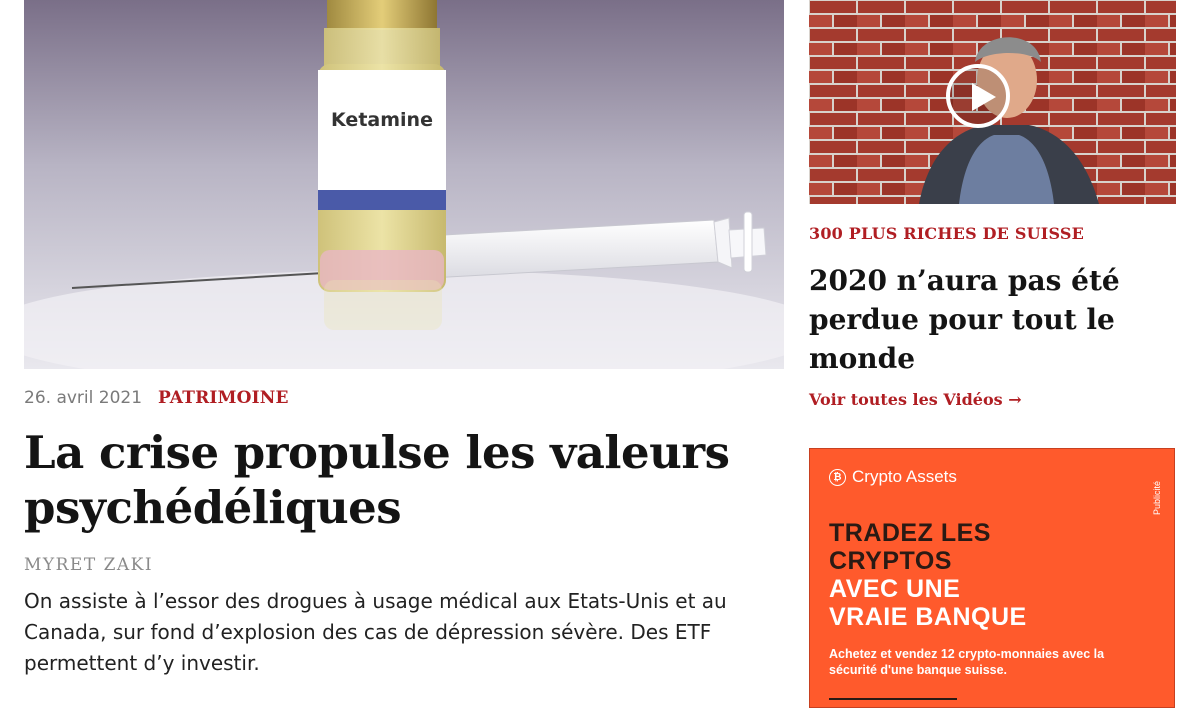  I want to click on ad-headline-line: VRAIE BANQUE, so click(928, 617).